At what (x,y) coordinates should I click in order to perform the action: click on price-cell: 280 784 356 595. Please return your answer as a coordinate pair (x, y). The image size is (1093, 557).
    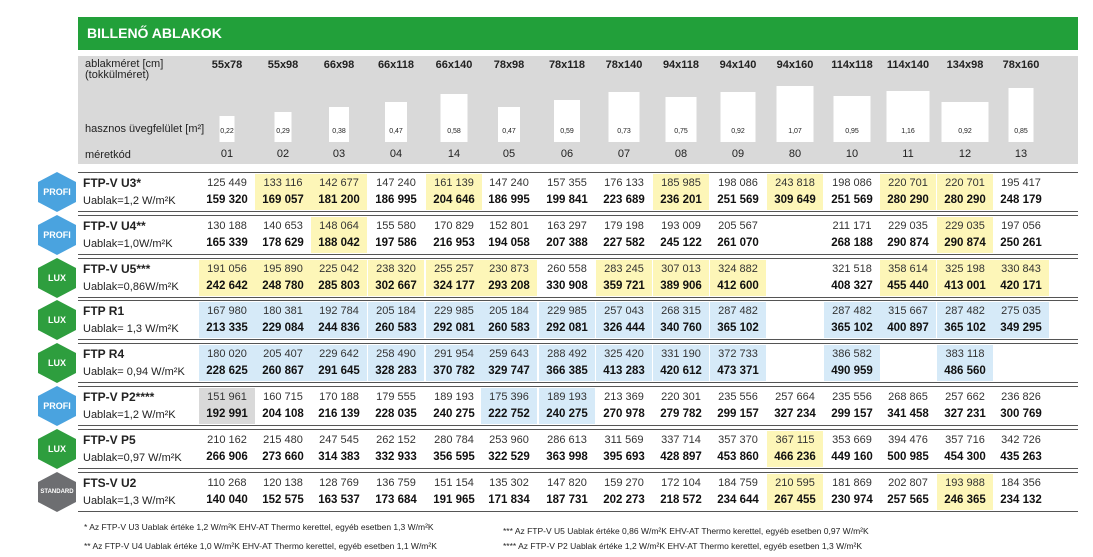
    Looking at the image, I should click on (454, 449).